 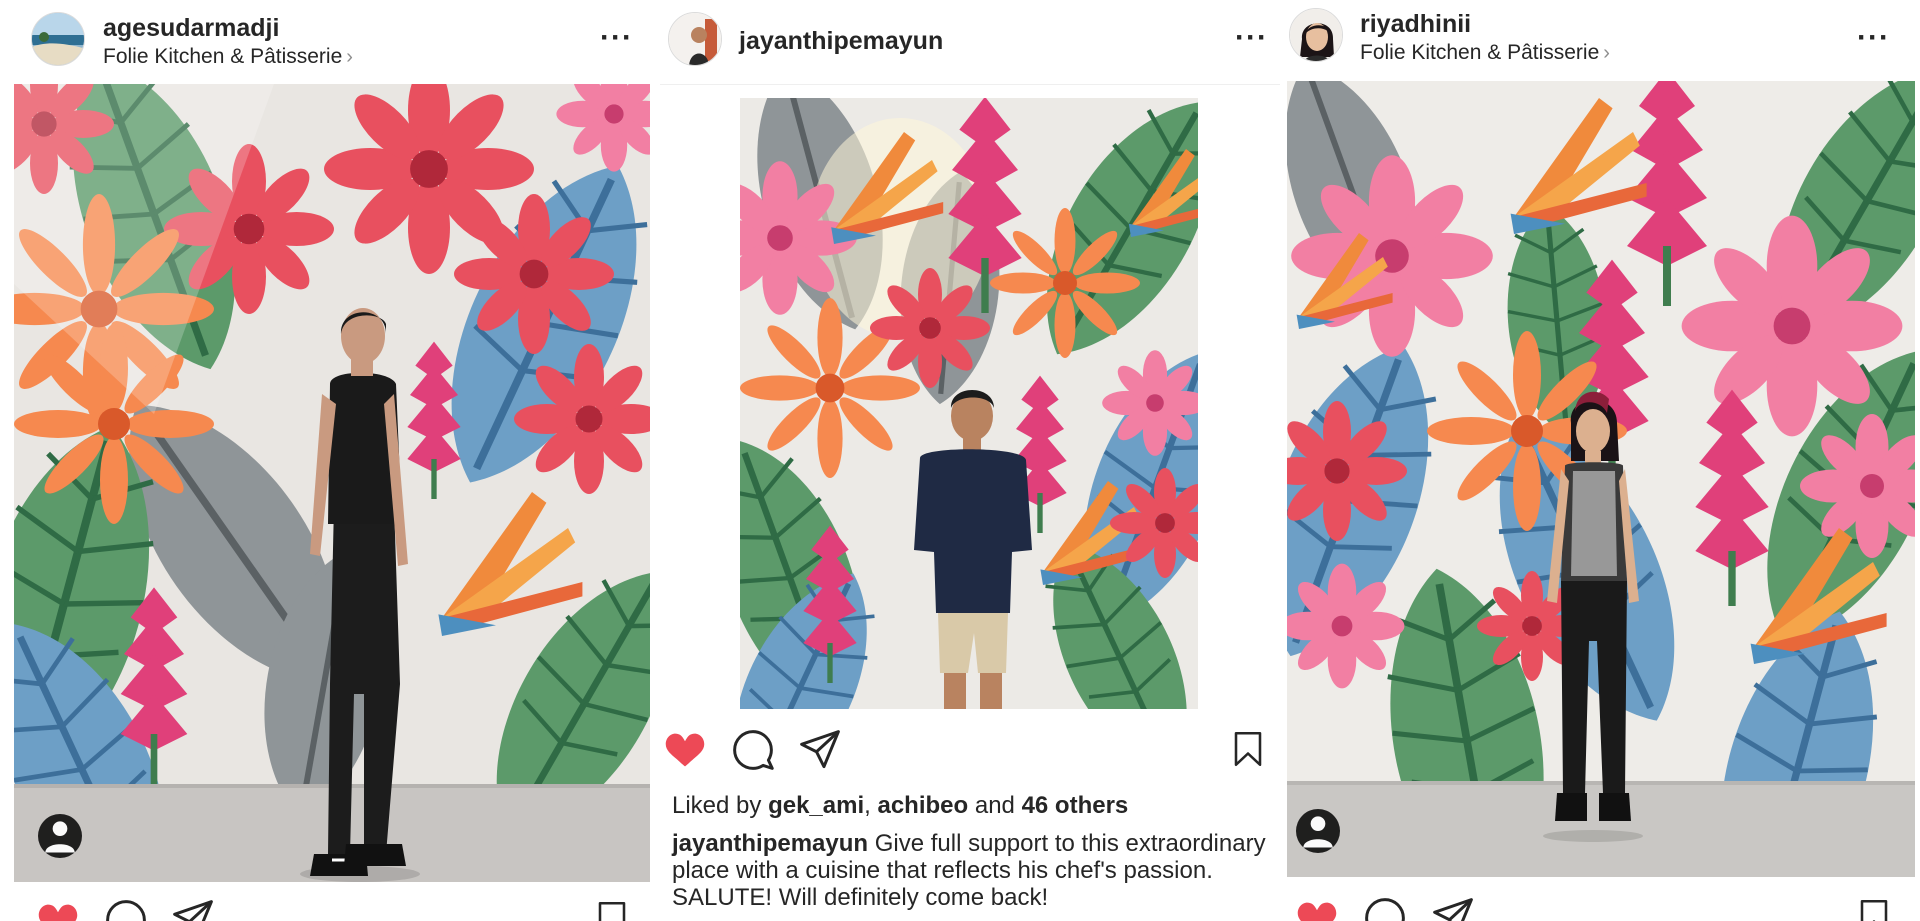 I want to click on username: jayanthipemayun, so click(x=841, y=41).